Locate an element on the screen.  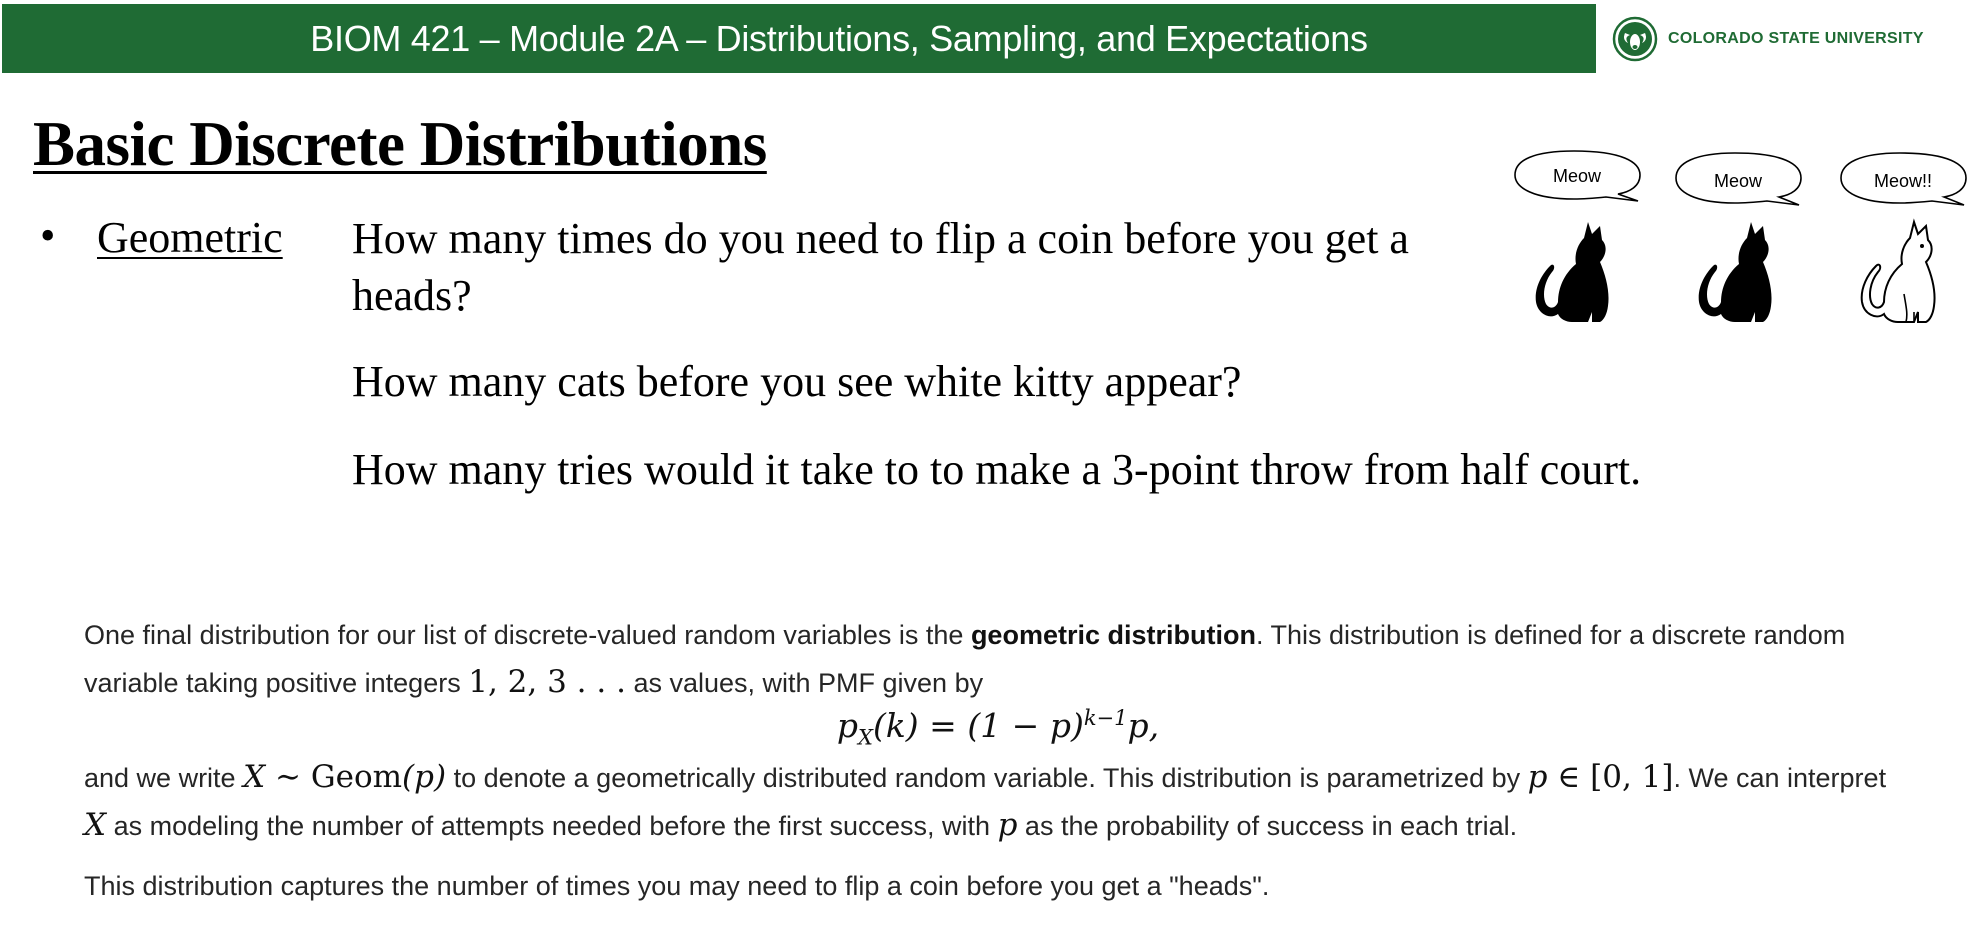
text-run: . We can interpret is located at coordinates (1780, 778).